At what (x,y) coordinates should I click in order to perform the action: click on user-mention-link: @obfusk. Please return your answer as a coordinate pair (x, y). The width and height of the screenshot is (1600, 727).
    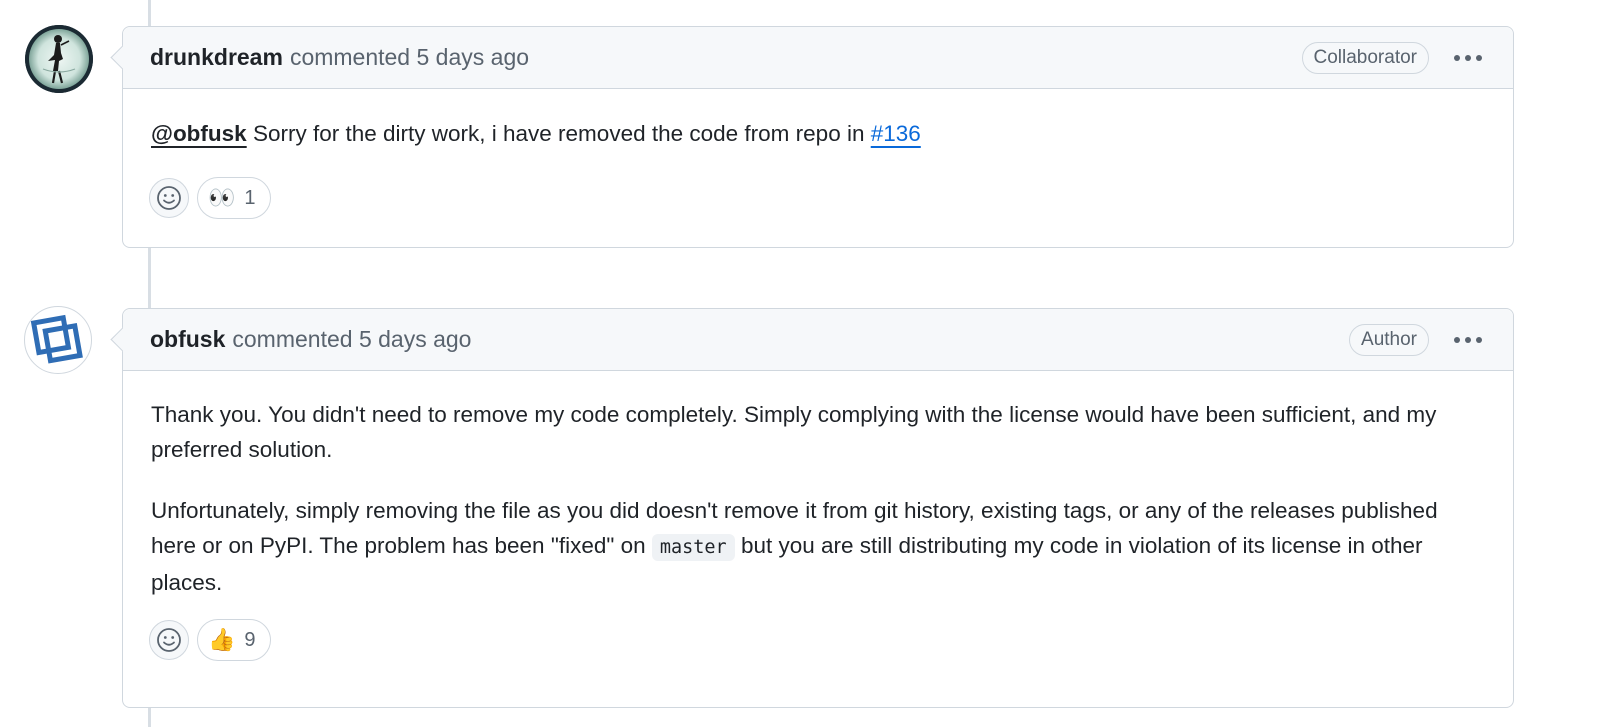
    Looking at the image, I should click on (199, 133).